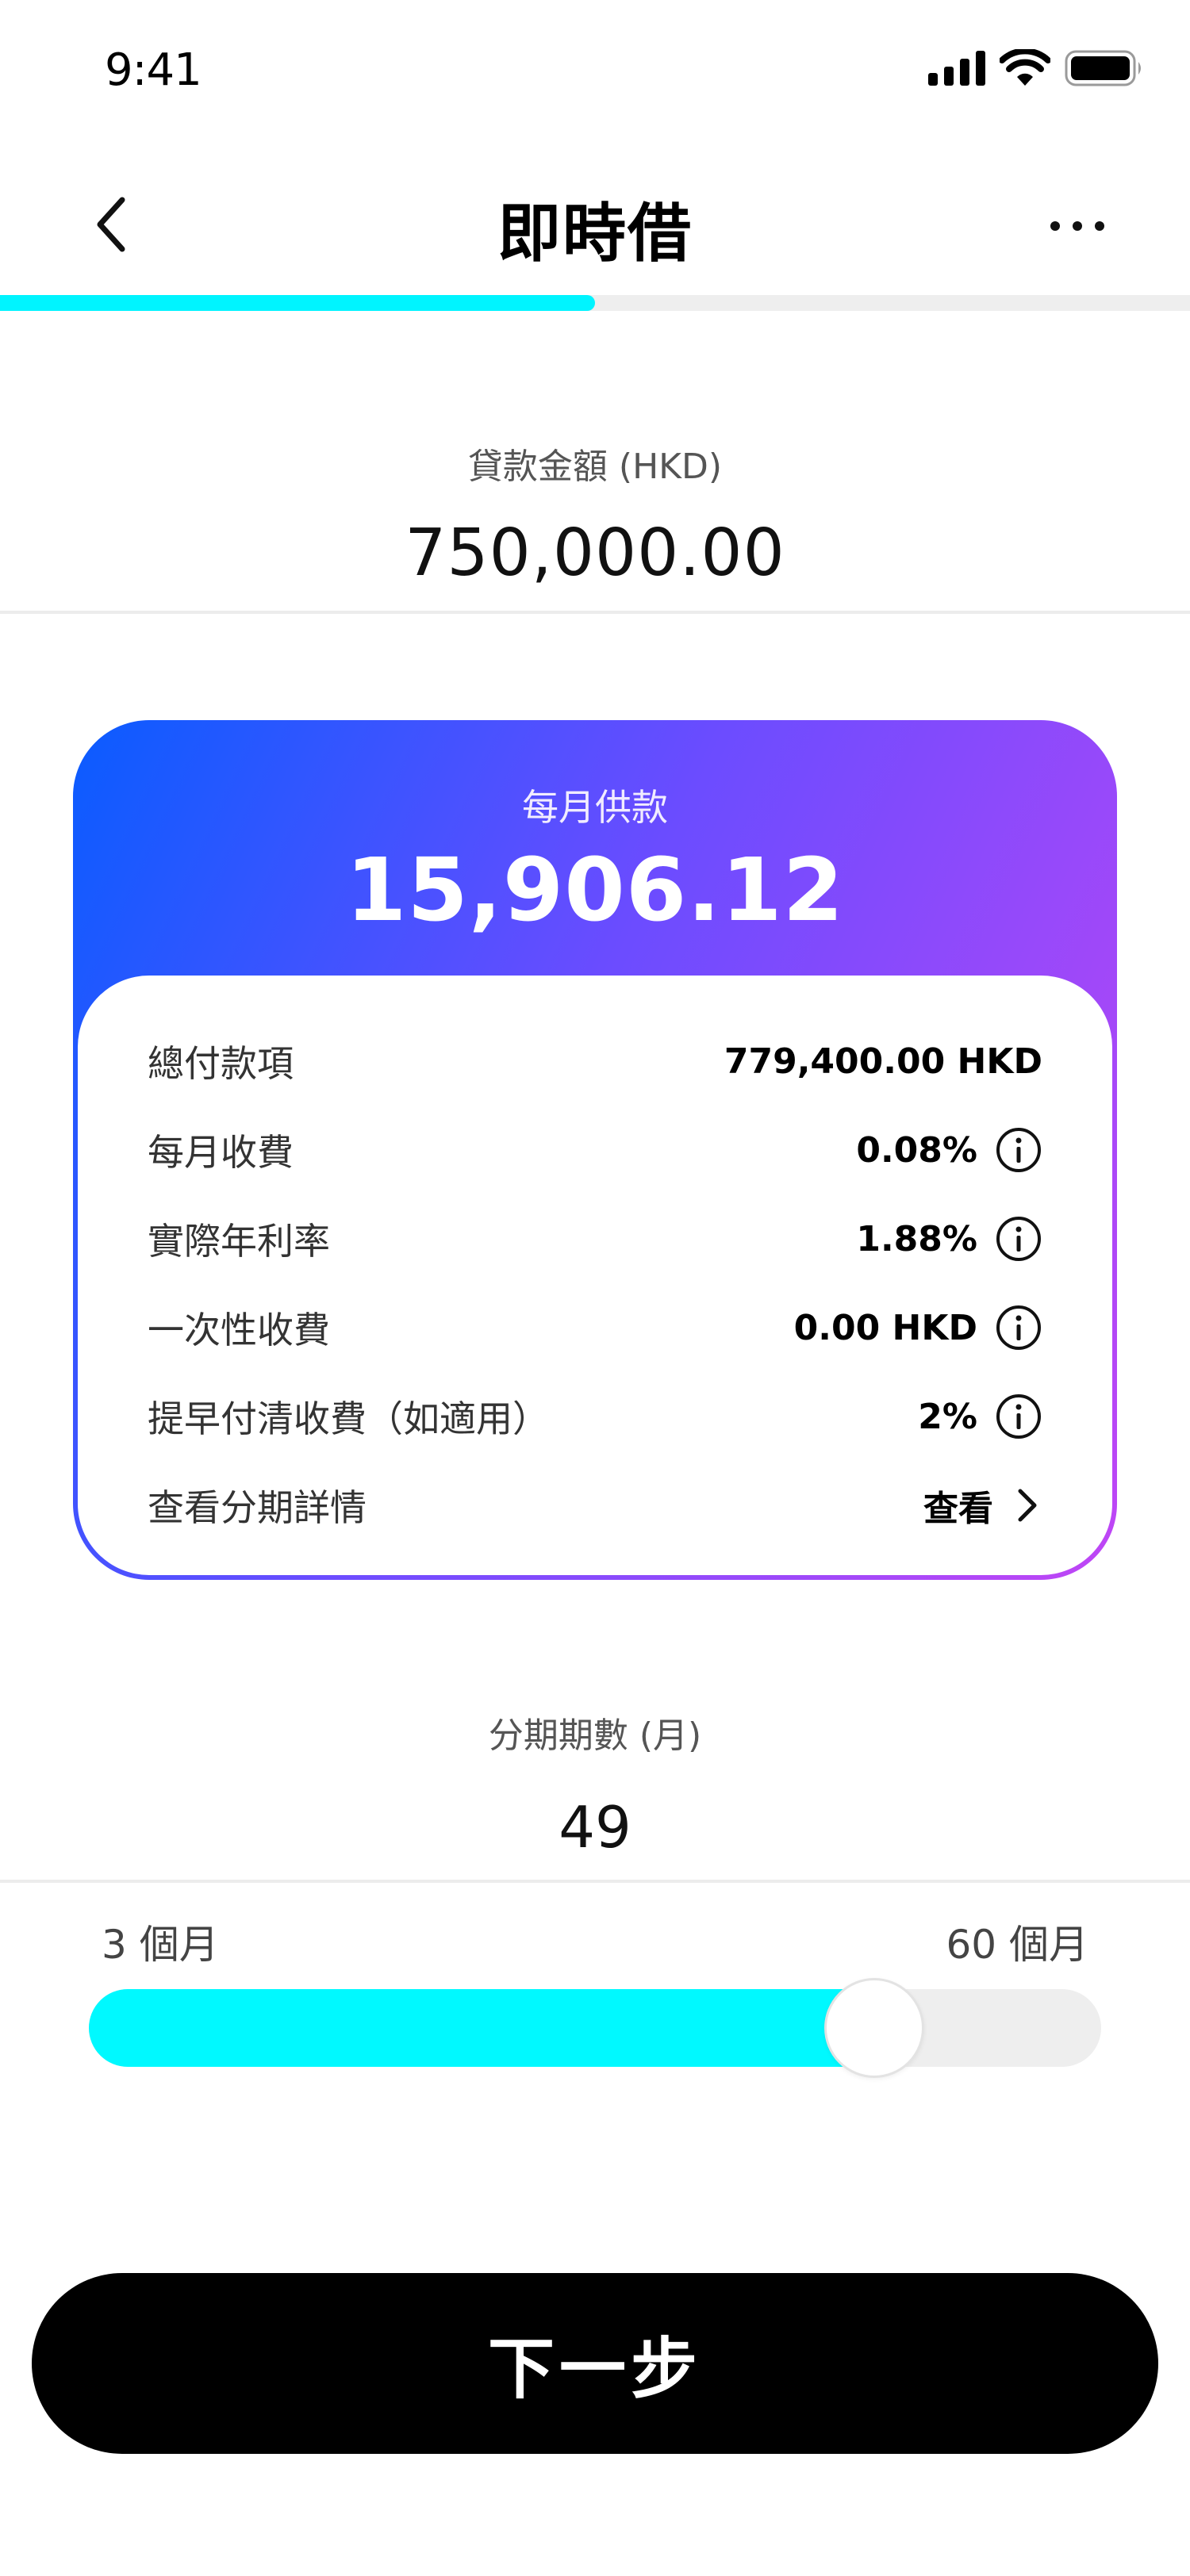 The height and width of the screenshot is (2576, 1190). I want to click on signal-icon, so click(956, 69).